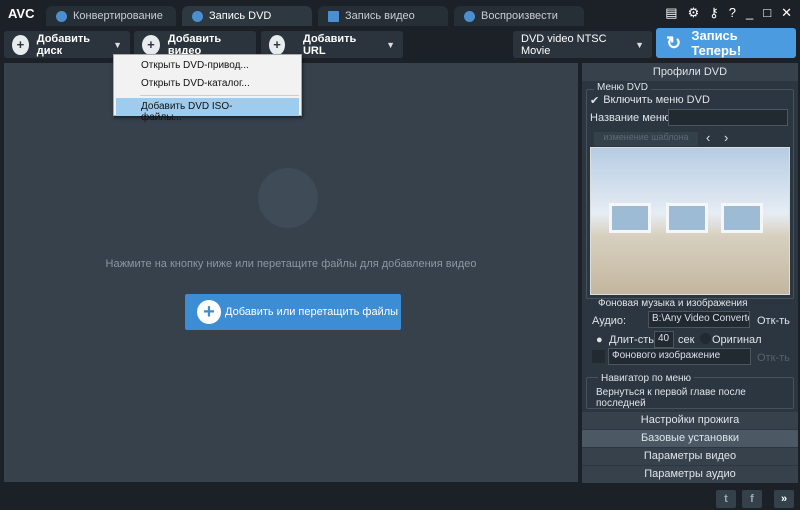  I want to click on help-icon: ?, so click(732, 13).